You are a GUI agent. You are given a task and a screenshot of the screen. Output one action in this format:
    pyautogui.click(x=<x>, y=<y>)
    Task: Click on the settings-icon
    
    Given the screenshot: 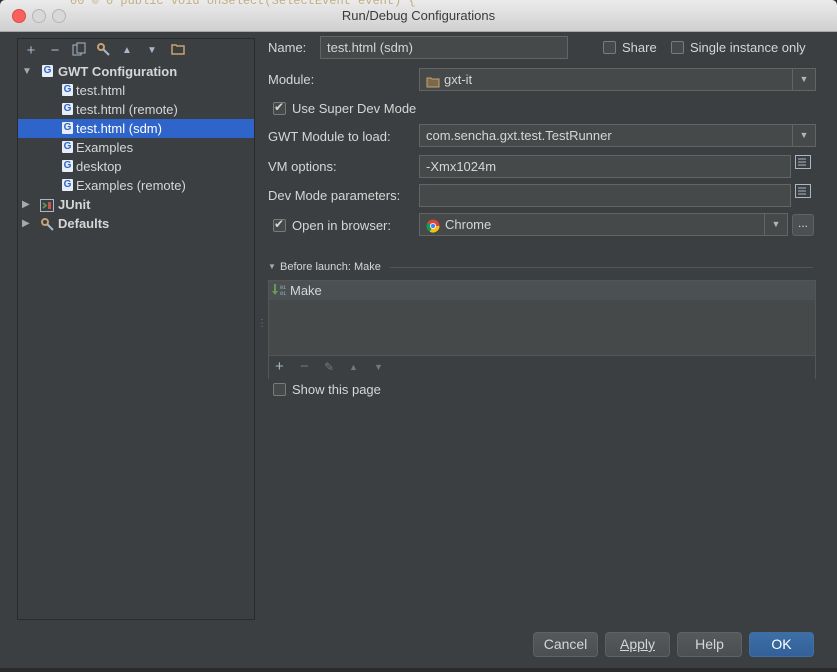 What is the action you would take?
    pyautogui.click(x=103, y=51)
    